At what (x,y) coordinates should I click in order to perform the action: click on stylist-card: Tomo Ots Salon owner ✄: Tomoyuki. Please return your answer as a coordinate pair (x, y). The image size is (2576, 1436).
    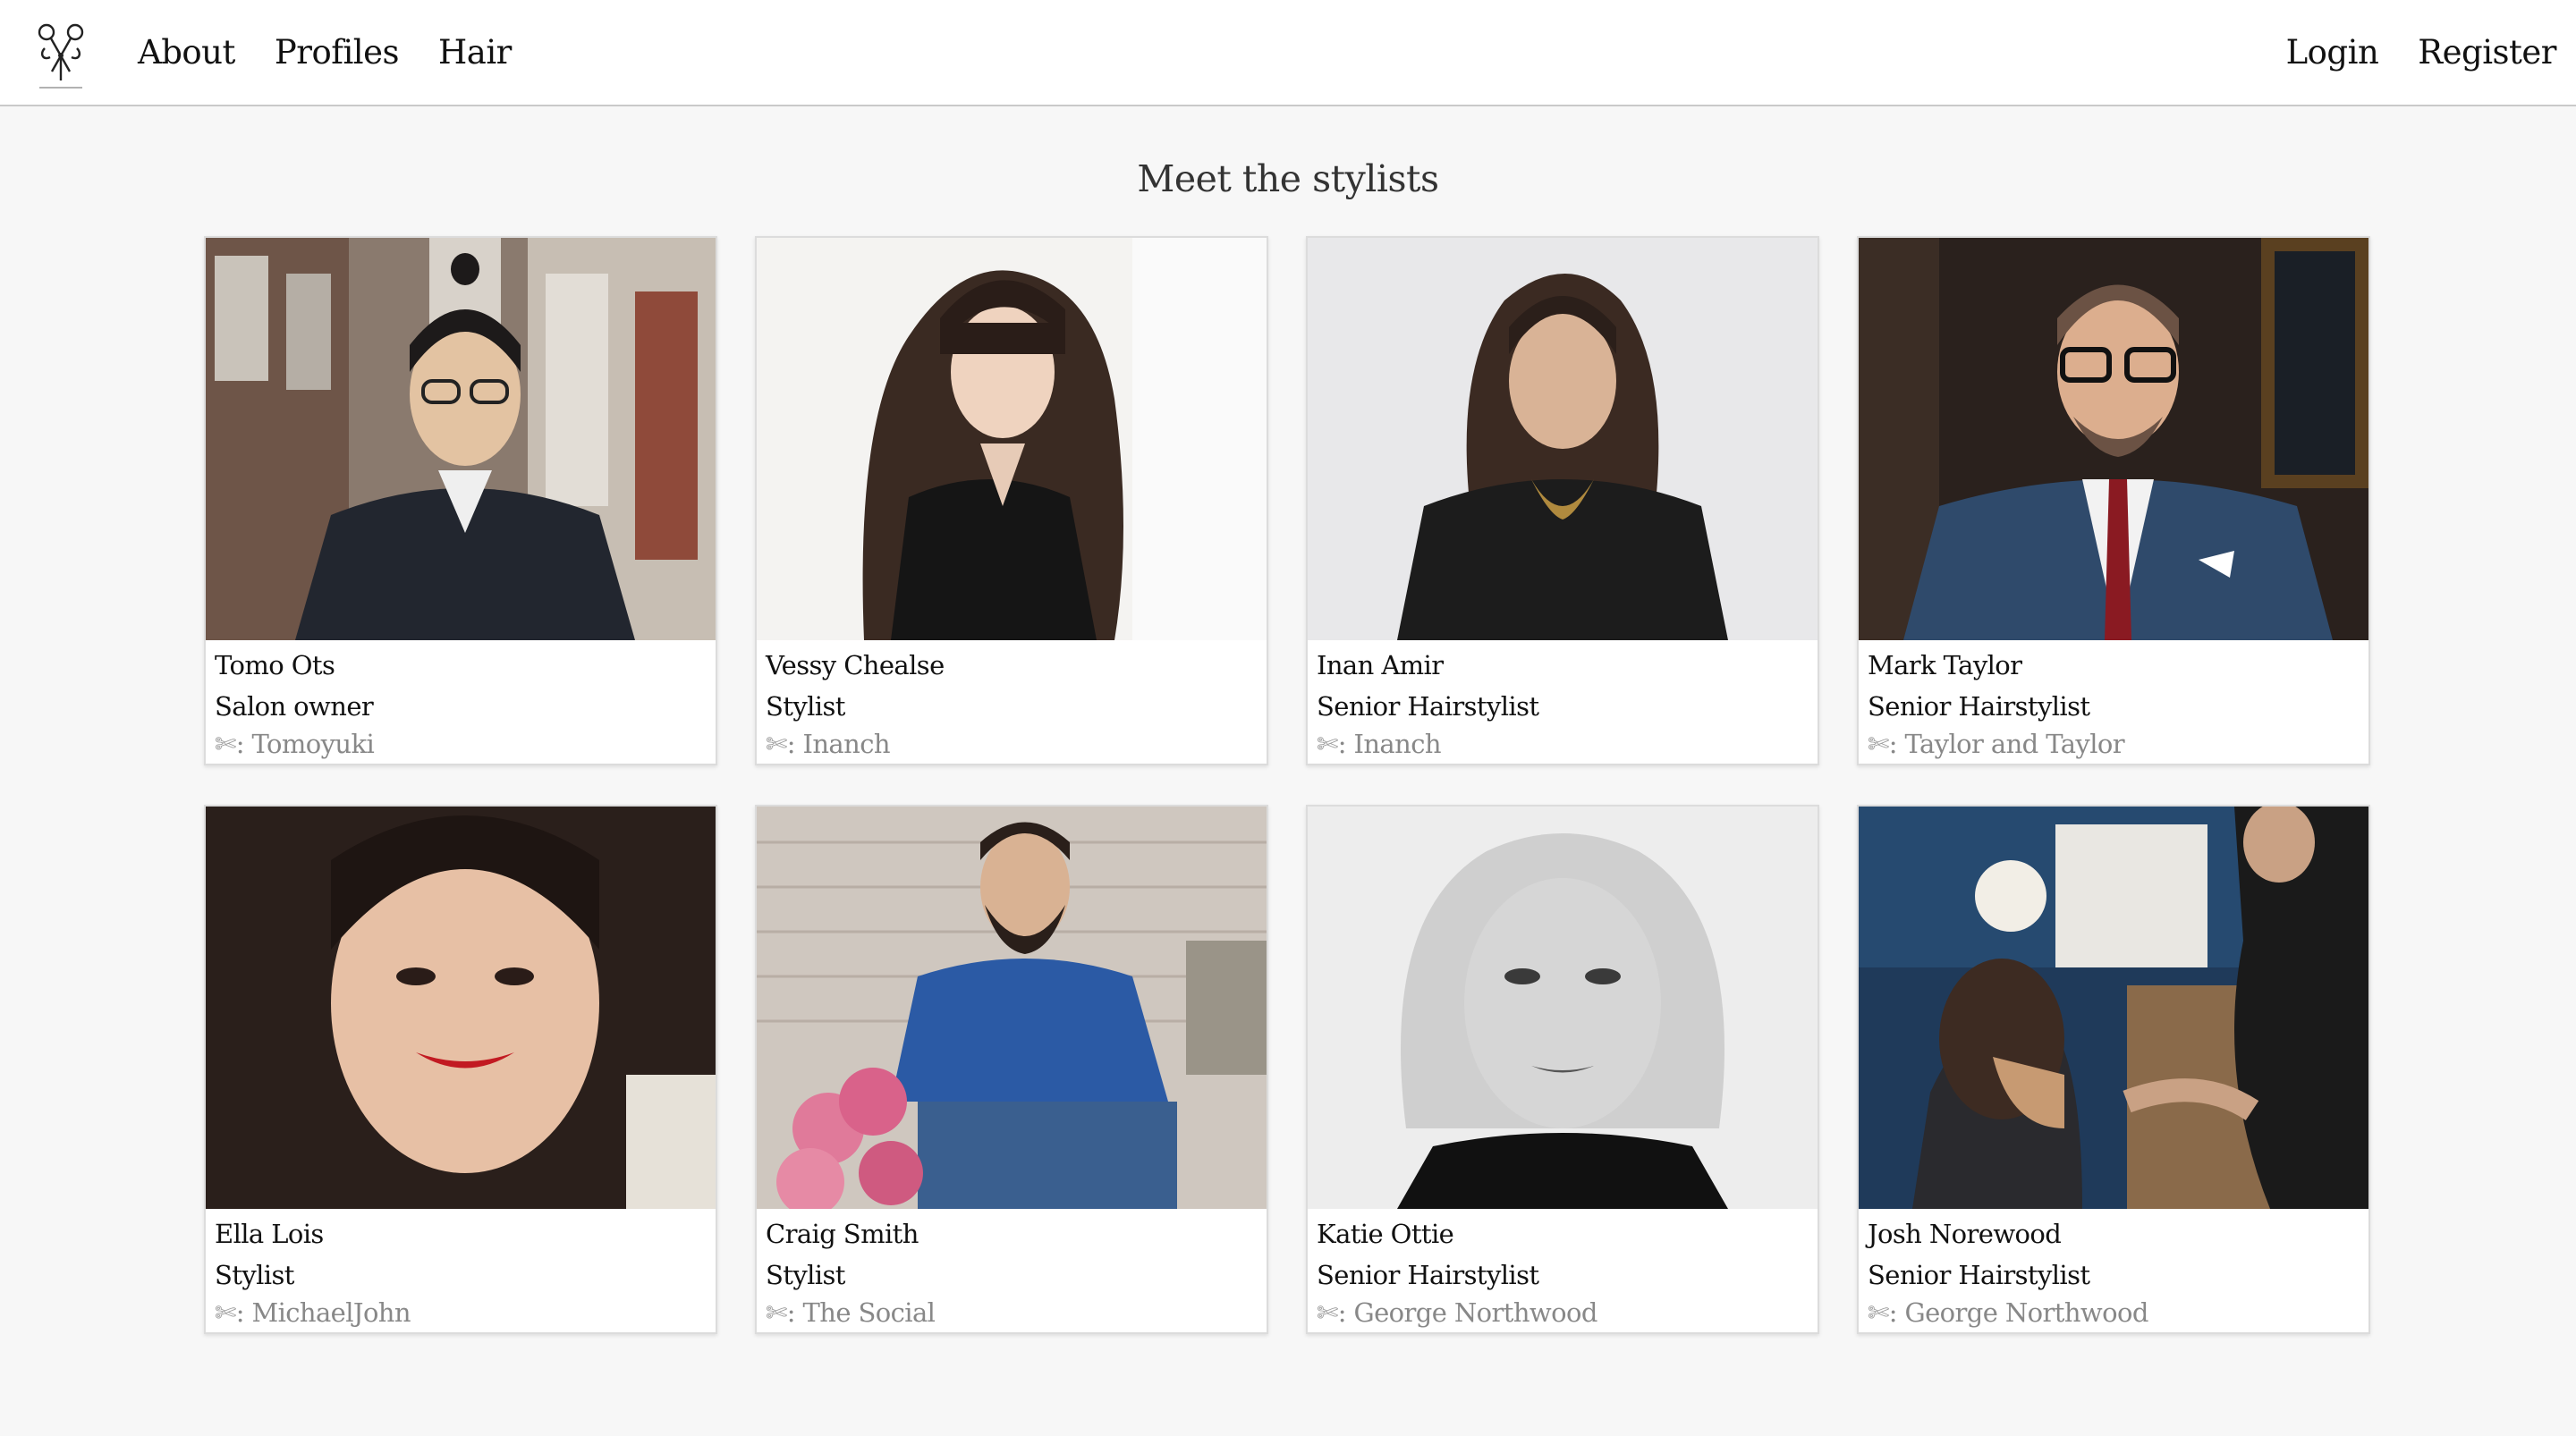
    Looking at the image, I should click on (460, 500).